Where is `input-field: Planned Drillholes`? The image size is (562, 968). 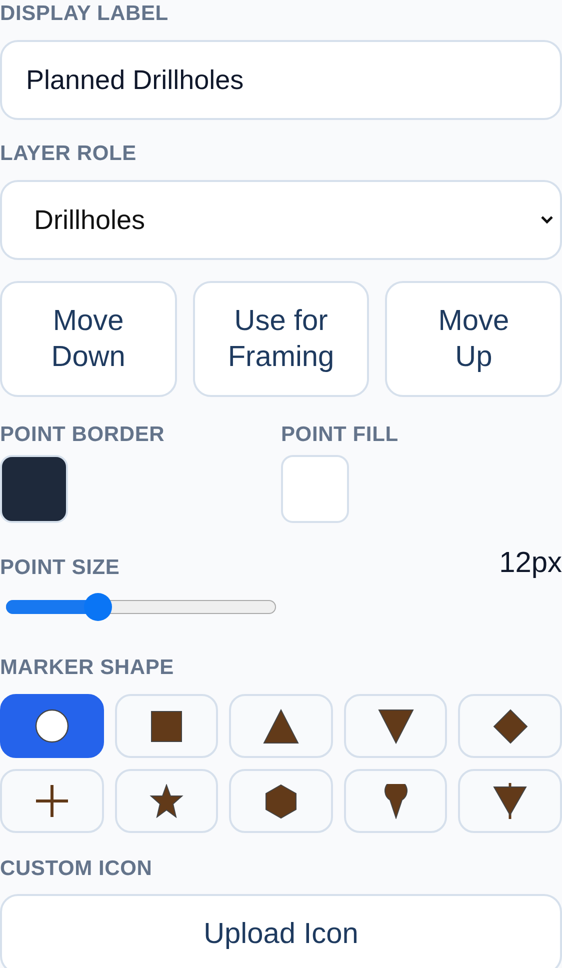 input-field: Planned Drillholes is located at coordinates (281, 80).